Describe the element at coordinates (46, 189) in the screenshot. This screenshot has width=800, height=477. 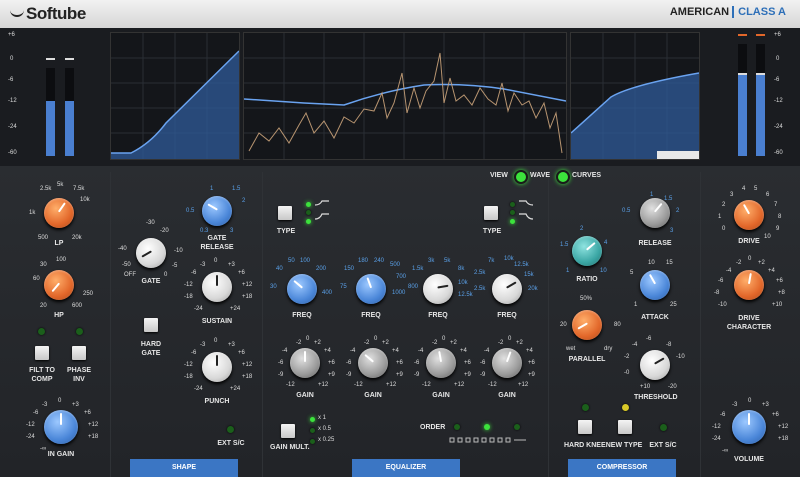
I see `lp-tick: 2.5k` at that location.